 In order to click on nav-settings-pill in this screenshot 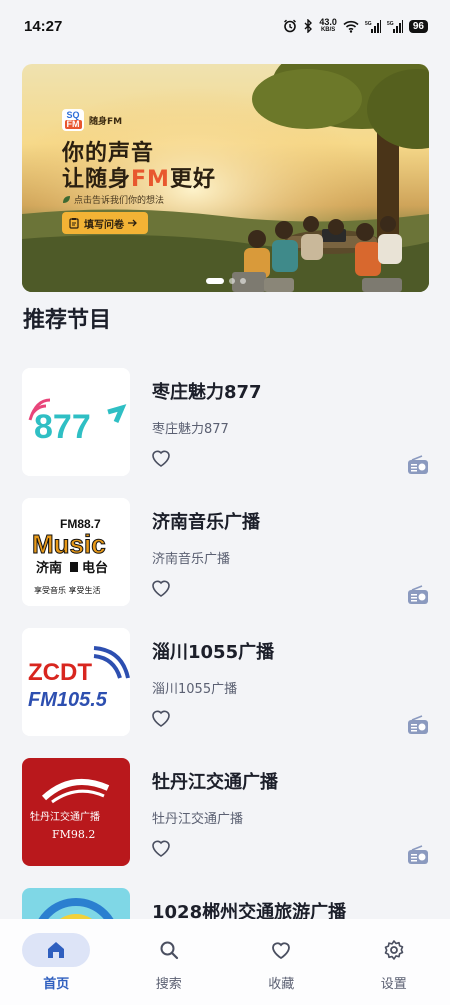, I will do `click(394, 950)`.